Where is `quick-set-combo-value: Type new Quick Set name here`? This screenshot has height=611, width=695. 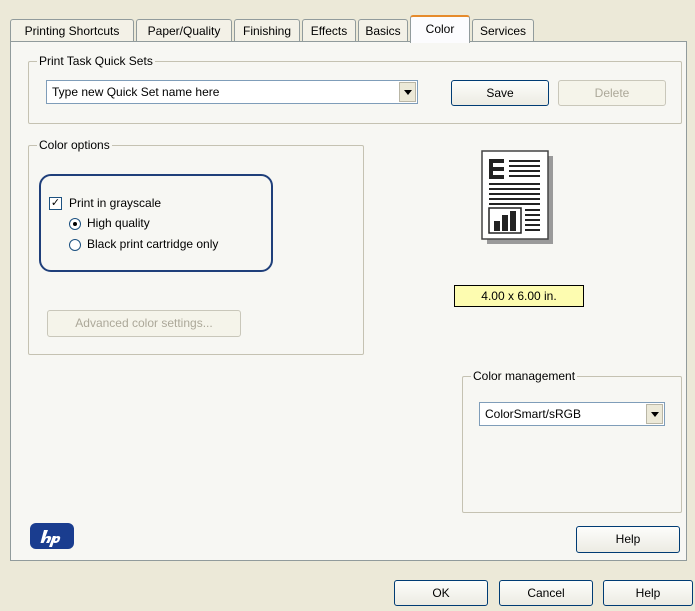
quick-set-combo-value: Type new Quick Set name here is located at coordinates (136, 92).